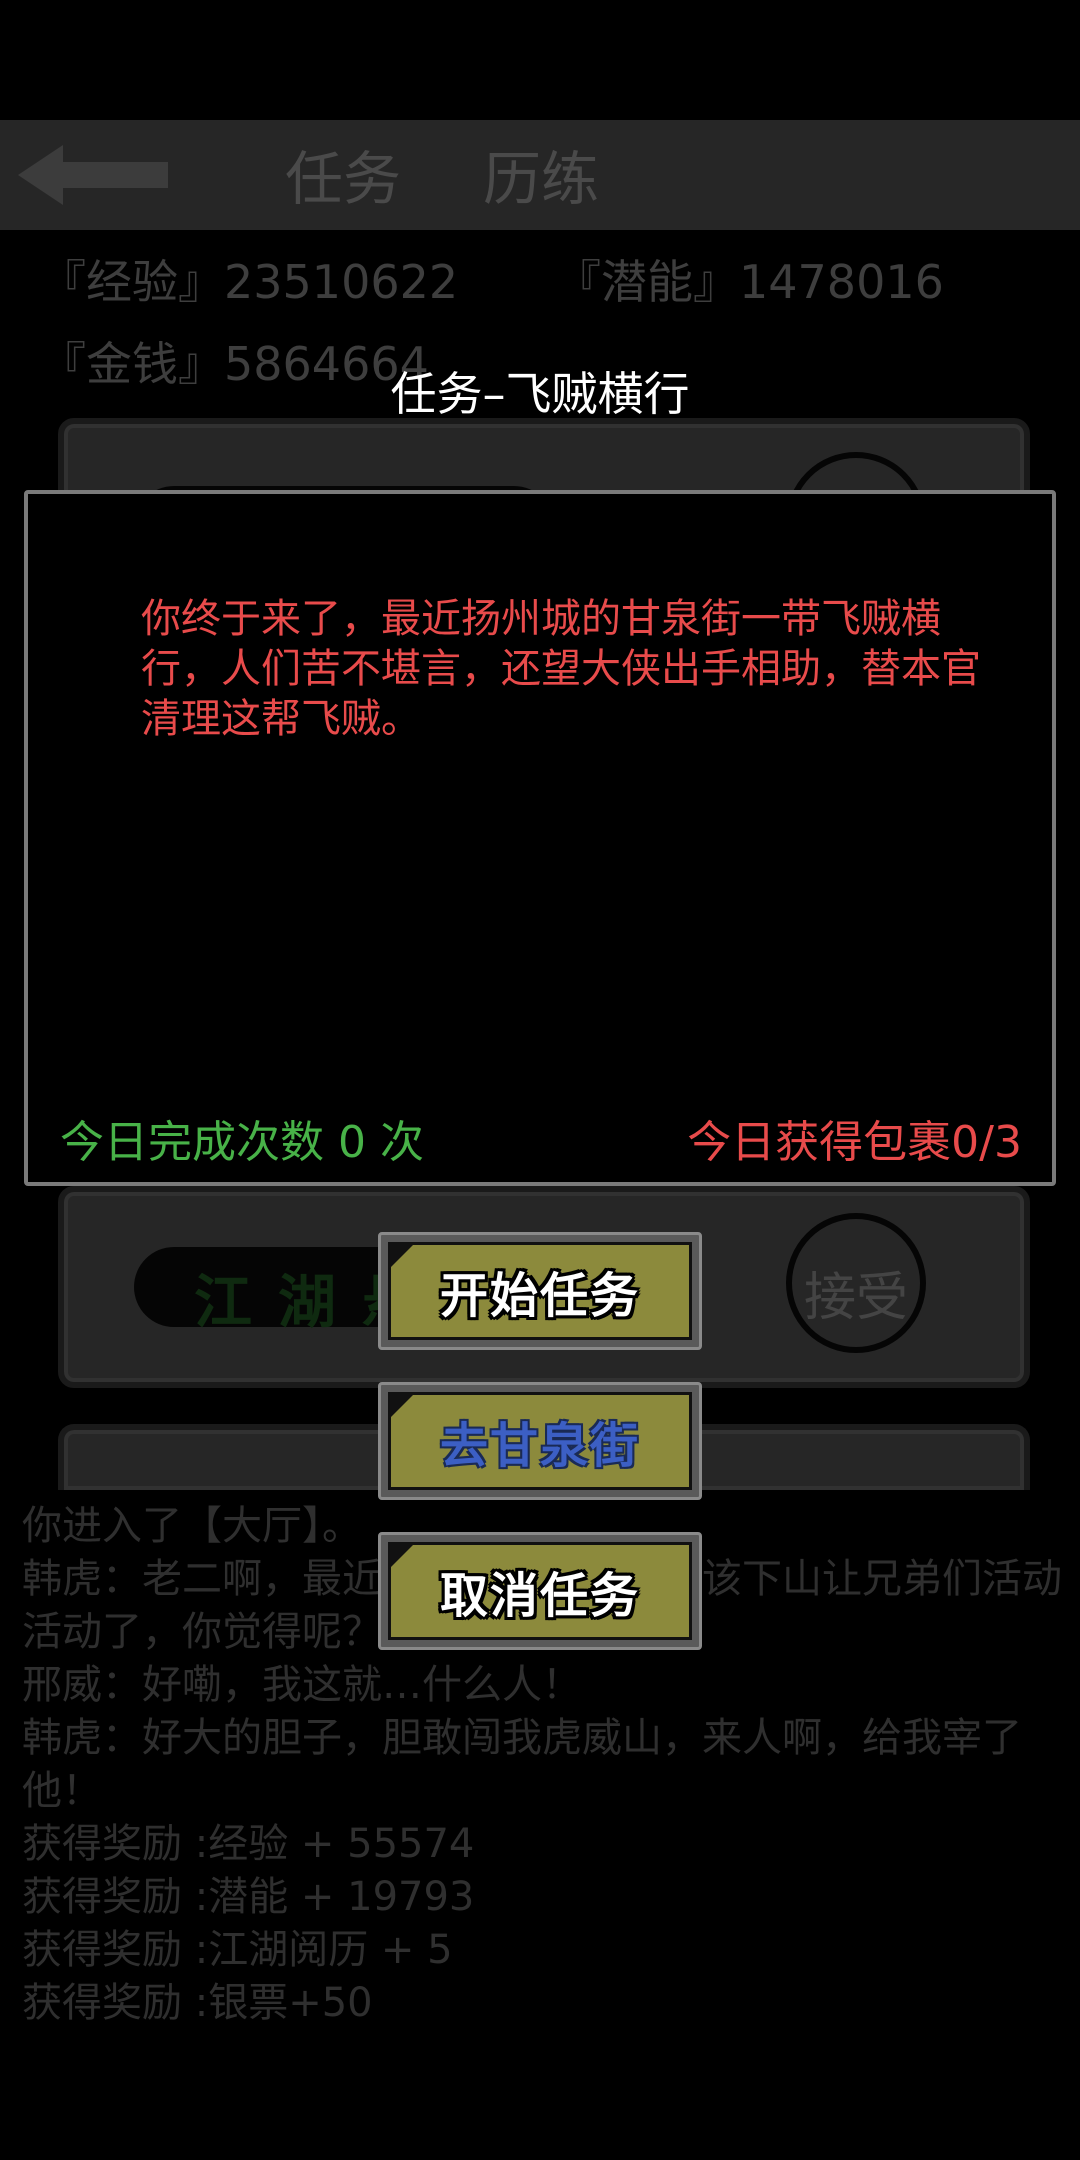 The height and width of the screenshot is (2160, 1080). What do you see at coordinates (540, 394) in the screenshot?
I see `modal-title: 任务–飞贼横行` at bounding box center [540, 394].